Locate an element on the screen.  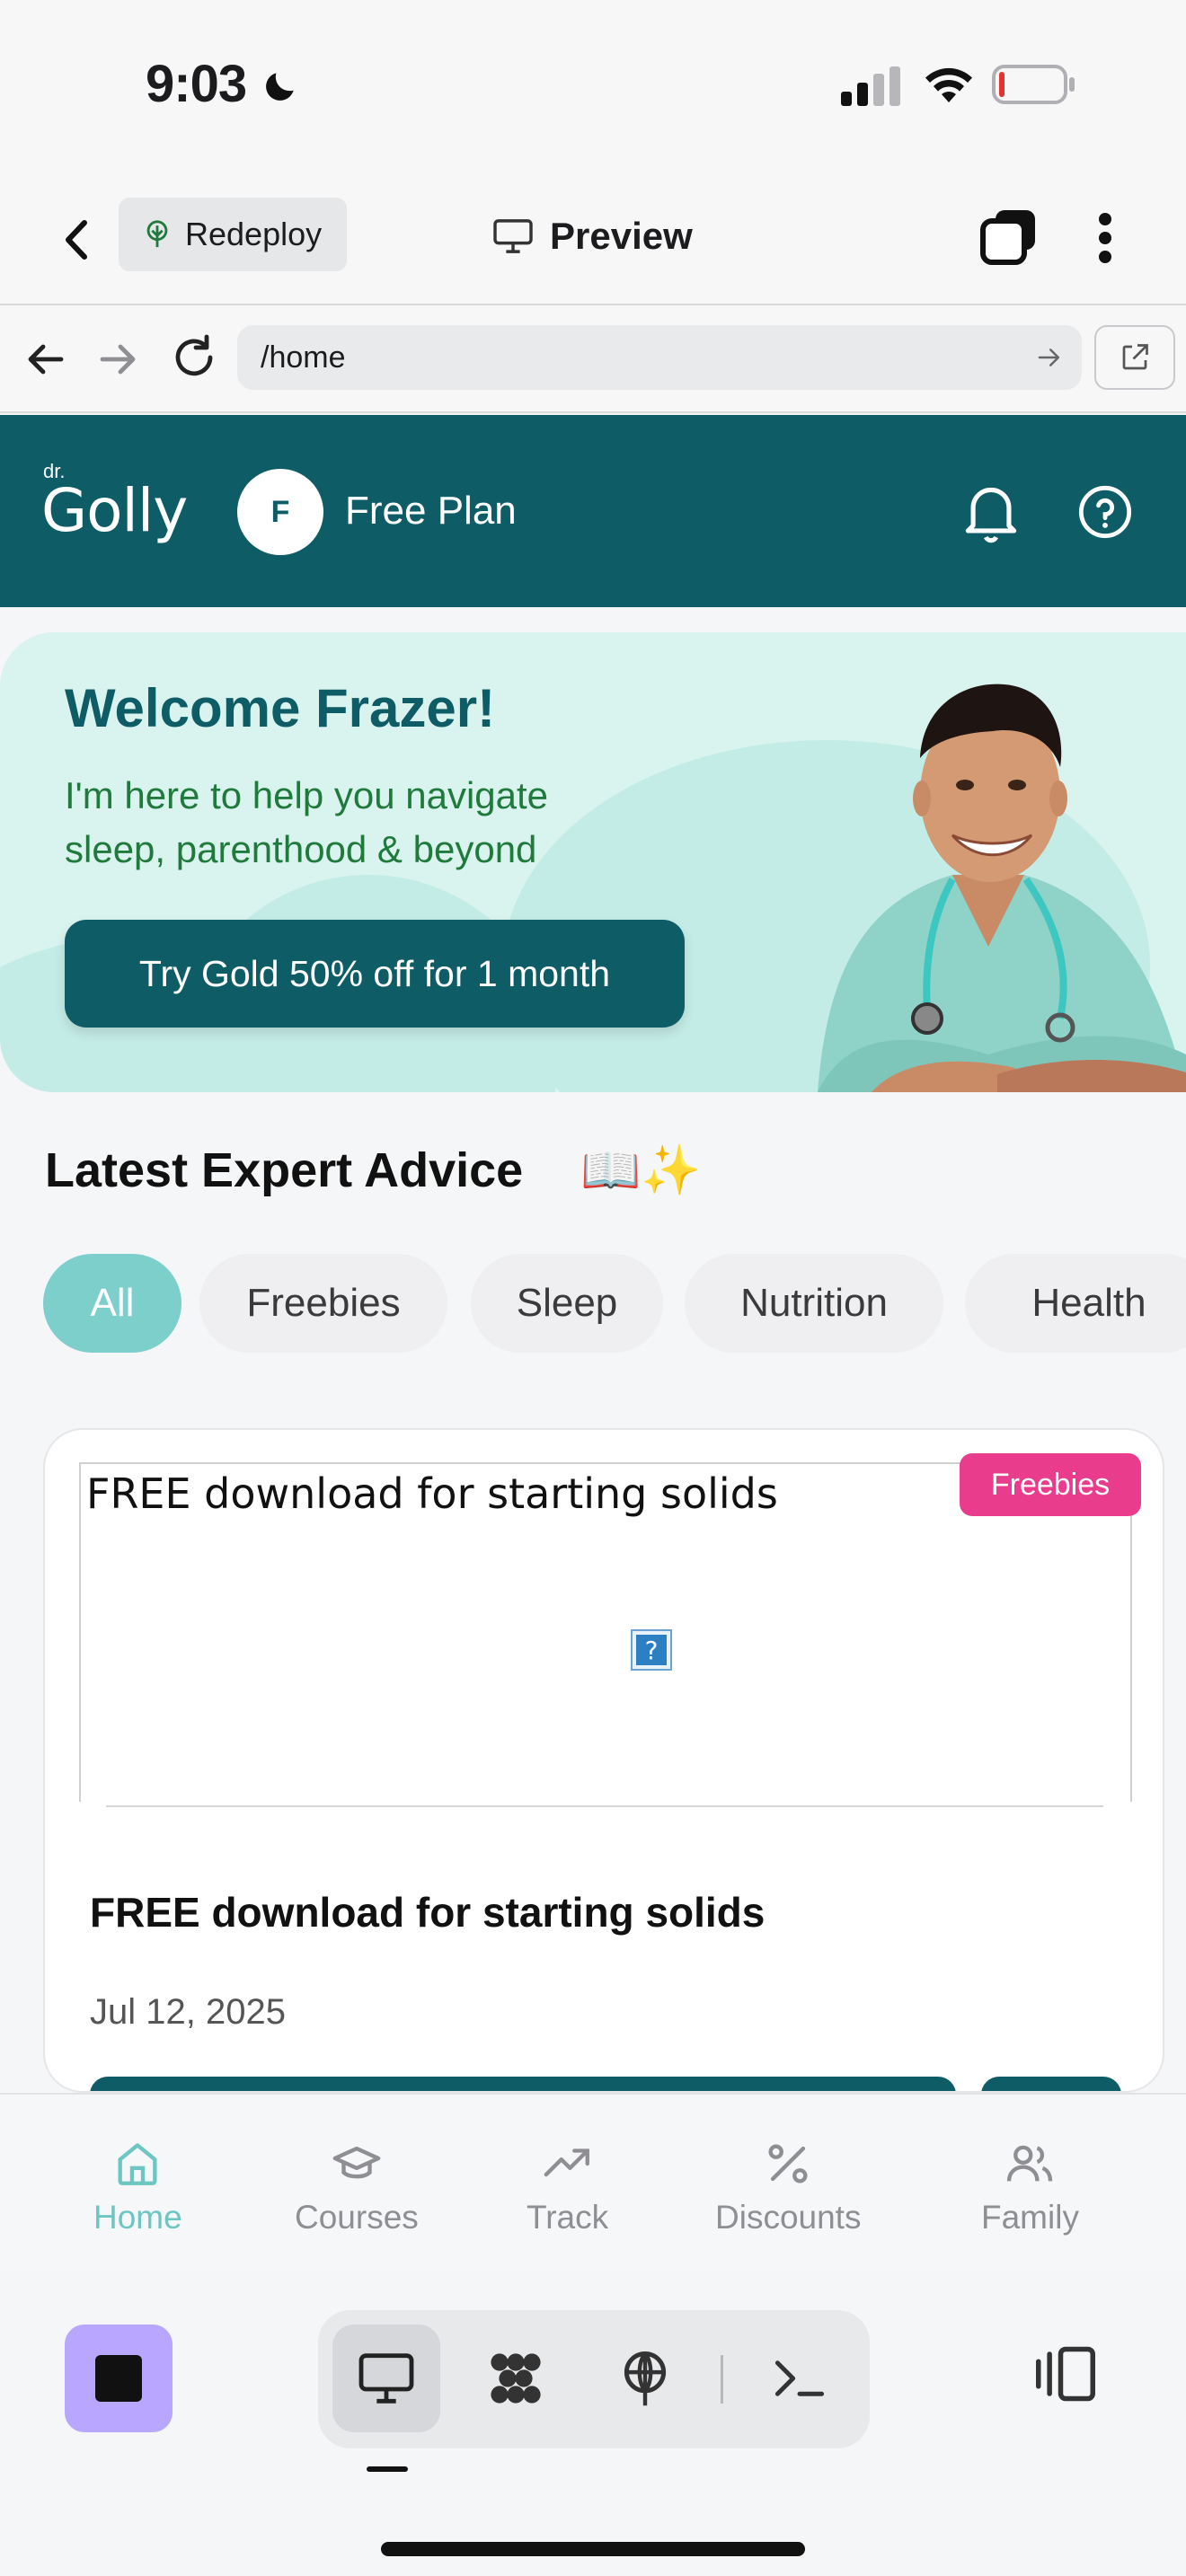
status-bar: 9:03 is located at coordinates (593, 85).